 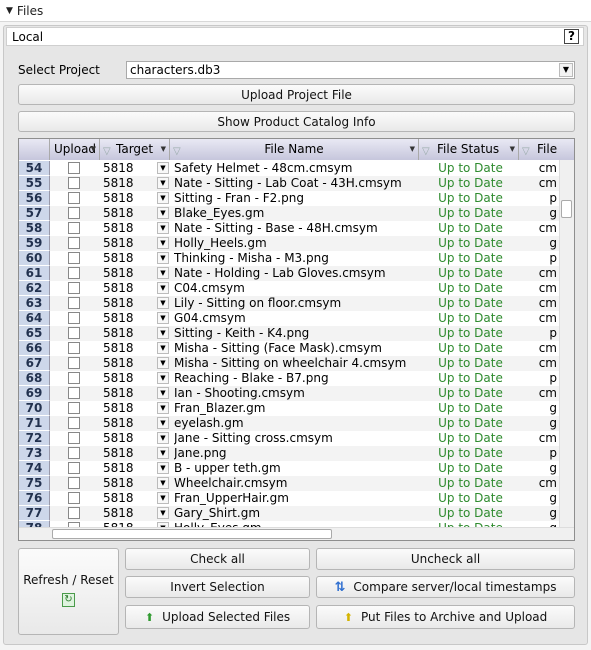 What do you see at coordinates (469, 149) in the screenshot?
I see `file-status-column-header: ▽ File Status ▼` at bounding box center [469, 149].